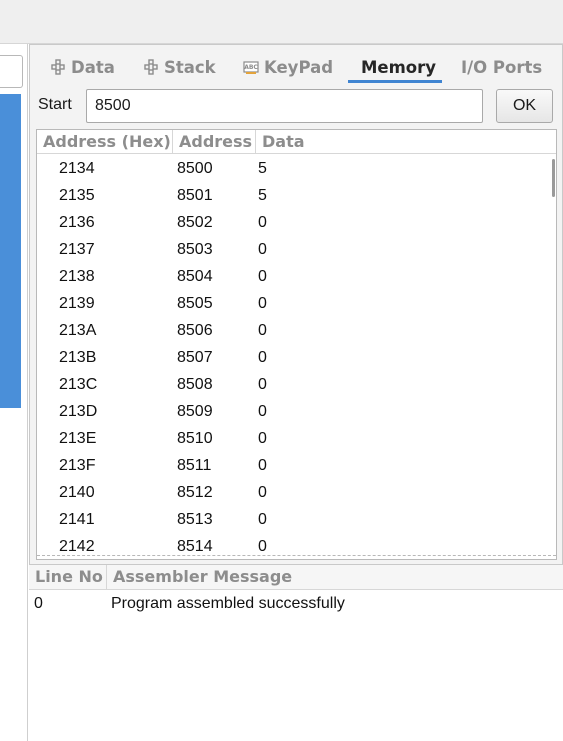 The height and width of the screenshot is (741, 563). I want to click on table-row: 213B 8507 0, so click(296, 357).